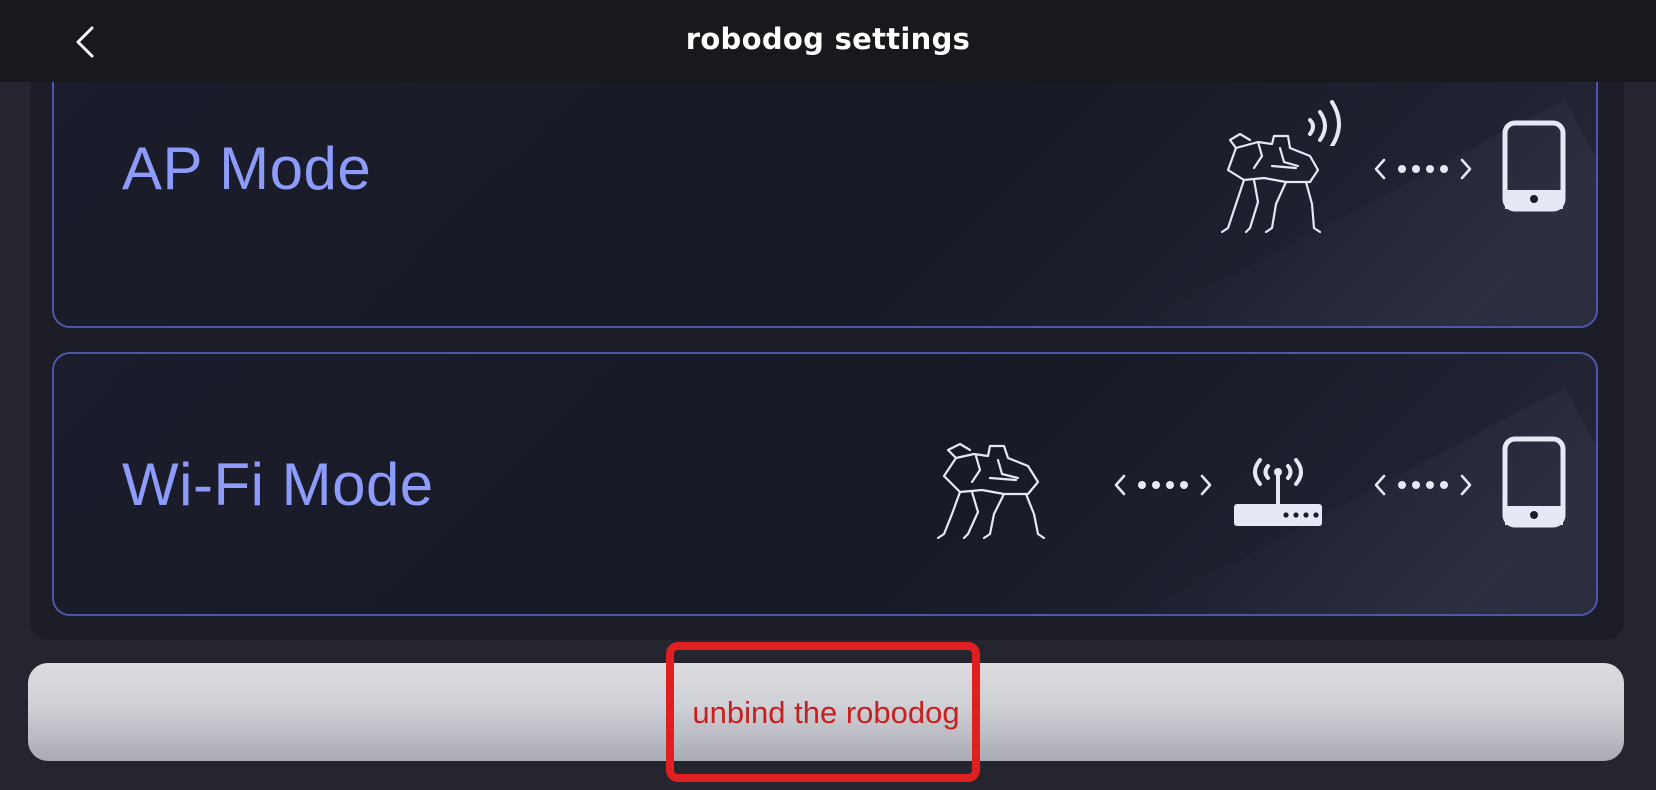 This screenshot has width=1656, height=790. I want to click on wifi-mode-label: Wi-Fi Mode, so click(278, 484).